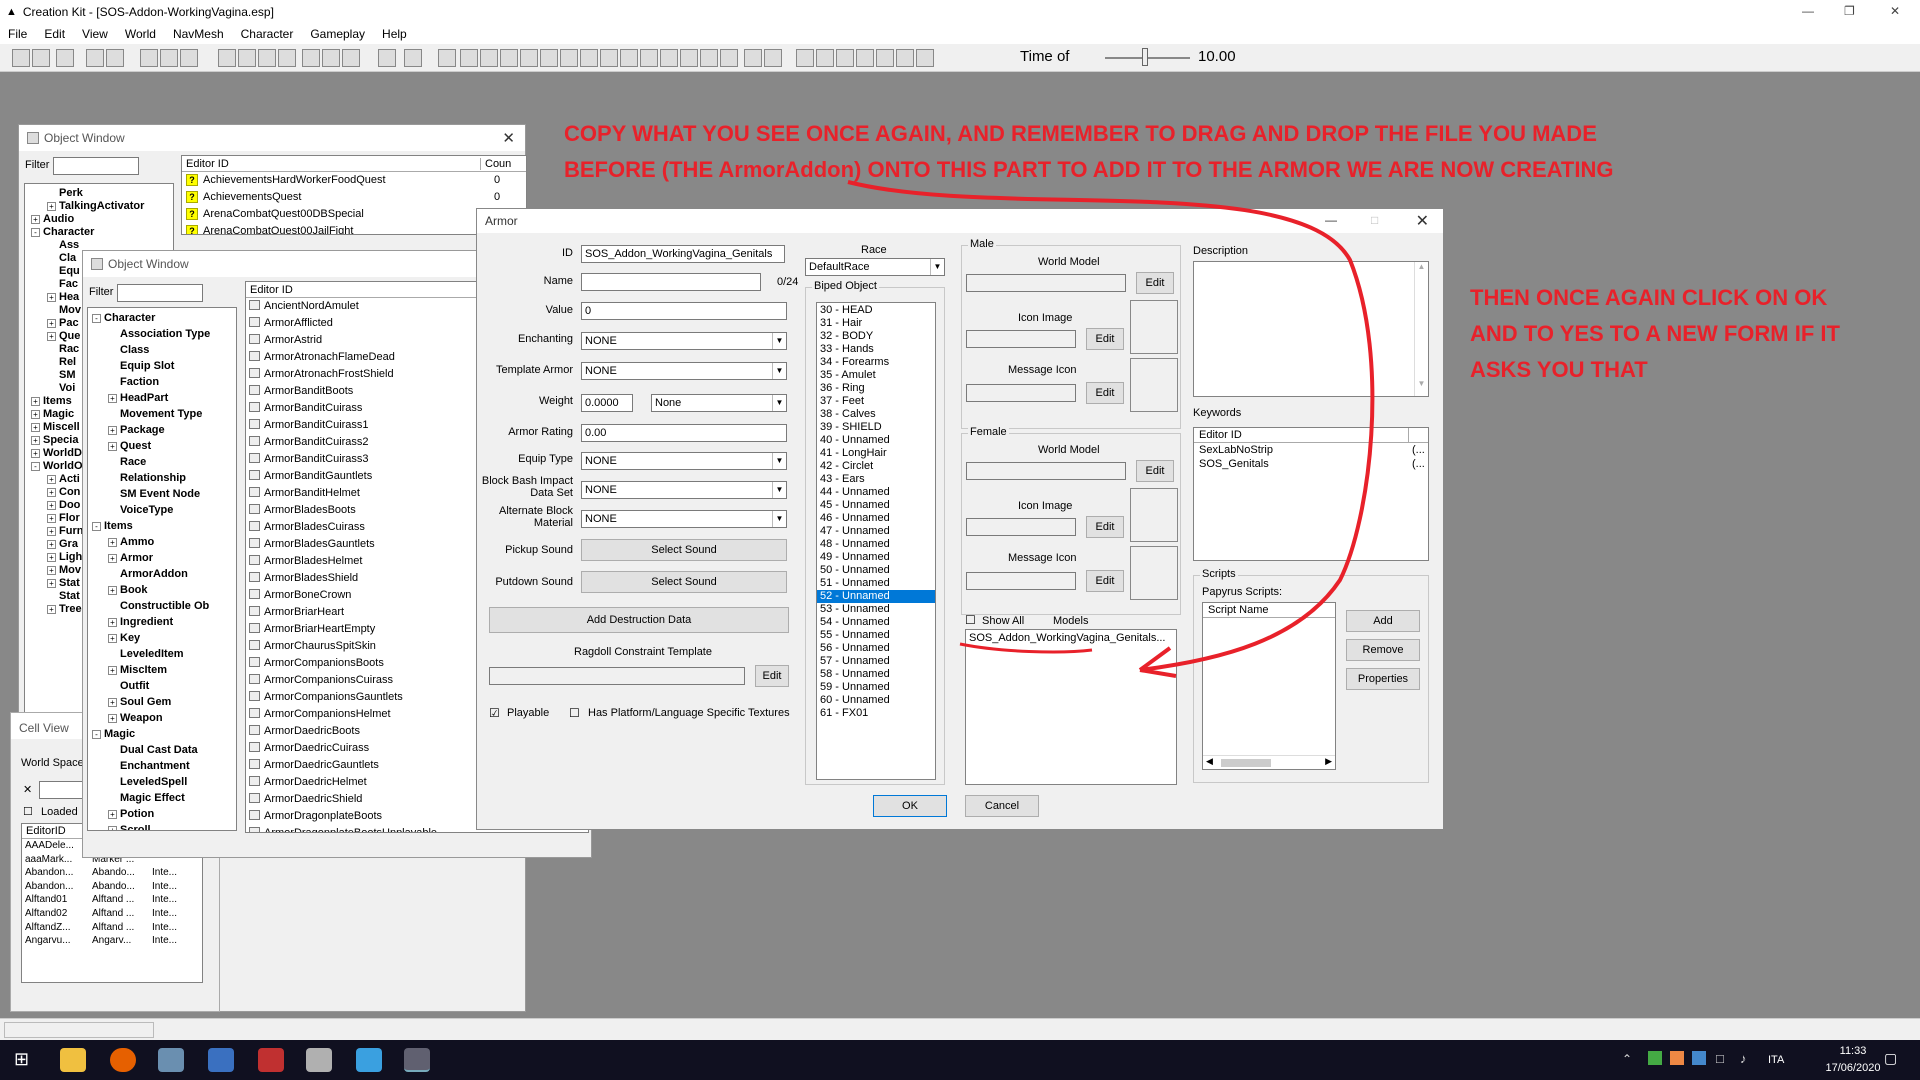 The width and height of the screenshot is (1920, 1080). Describe the element at coordinates (1157, 662) in the screenshot. I see `arrow-head` at that location.